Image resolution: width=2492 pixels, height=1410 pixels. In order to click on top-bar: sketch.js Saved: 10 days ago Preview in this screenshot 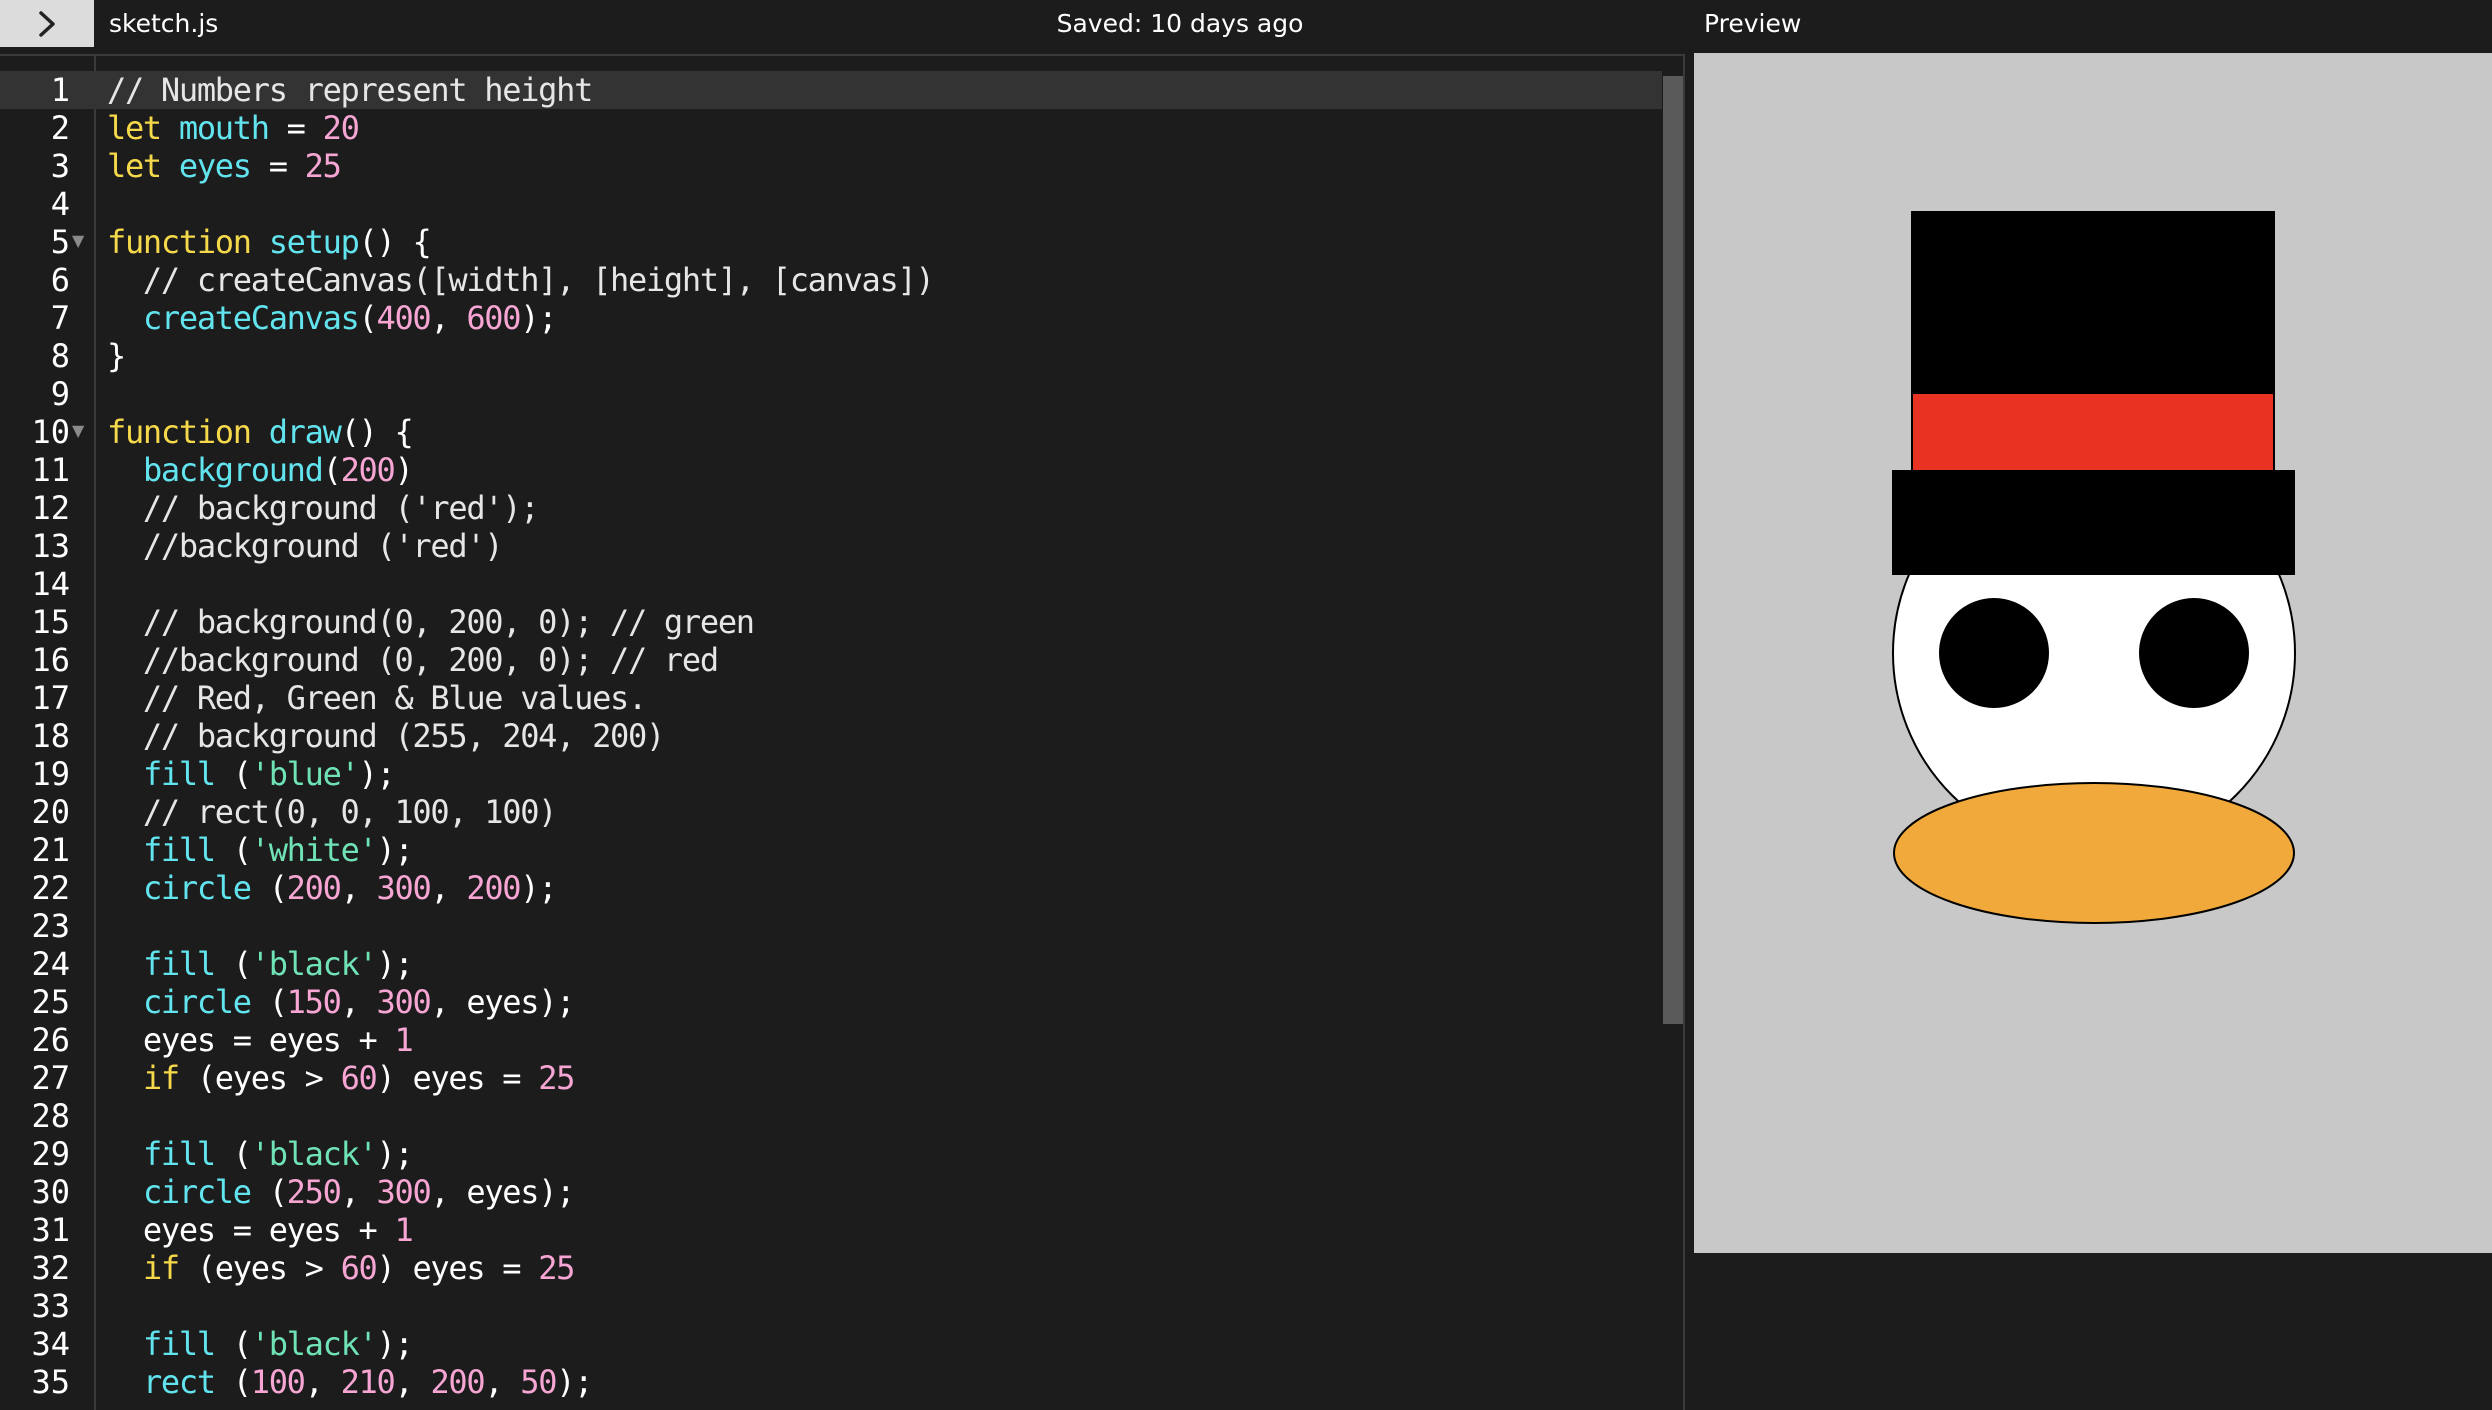, I will do `click(1246, 27)`.